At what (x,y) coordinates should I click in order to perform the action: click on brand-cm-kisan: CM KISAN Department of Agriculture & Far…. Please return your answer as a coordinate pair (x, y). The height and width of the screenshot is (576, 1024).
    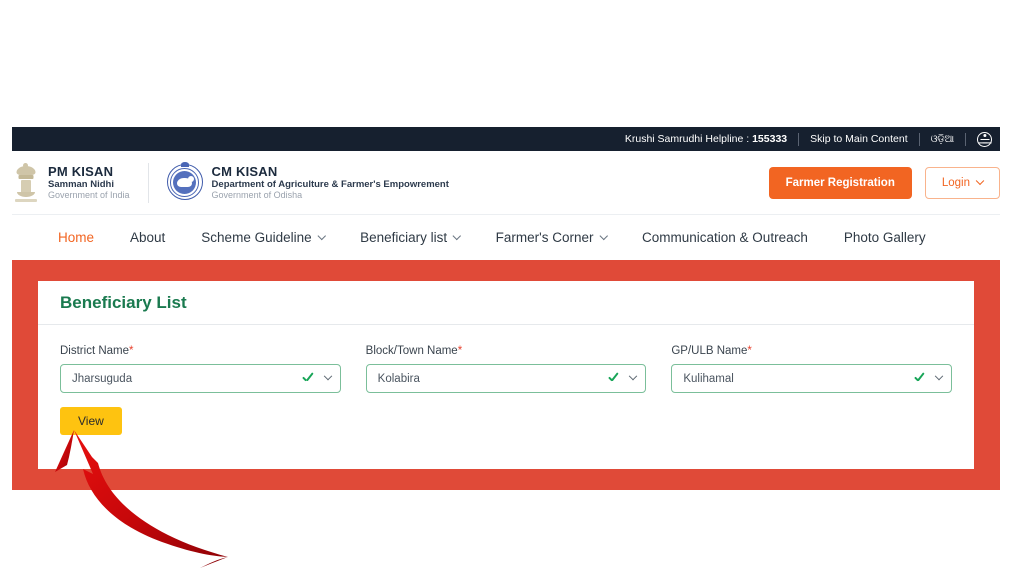
    Looking at the image, I should click on (307, 181).